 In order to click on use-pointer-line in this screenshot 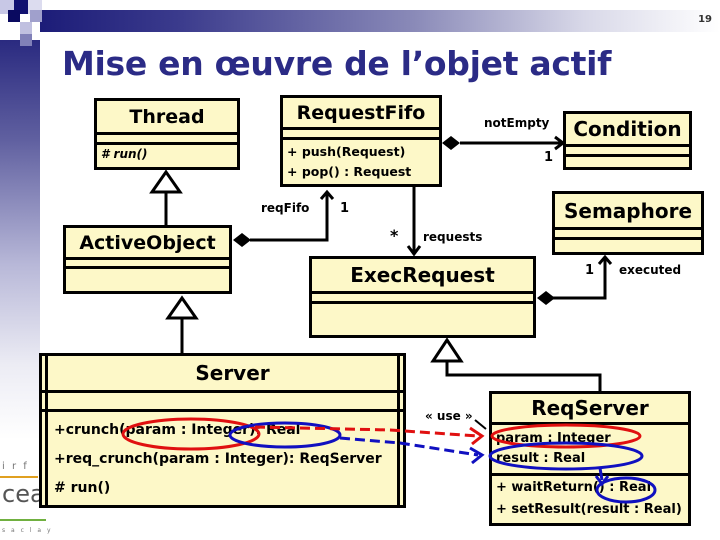, I will do `click(480, 424)`.